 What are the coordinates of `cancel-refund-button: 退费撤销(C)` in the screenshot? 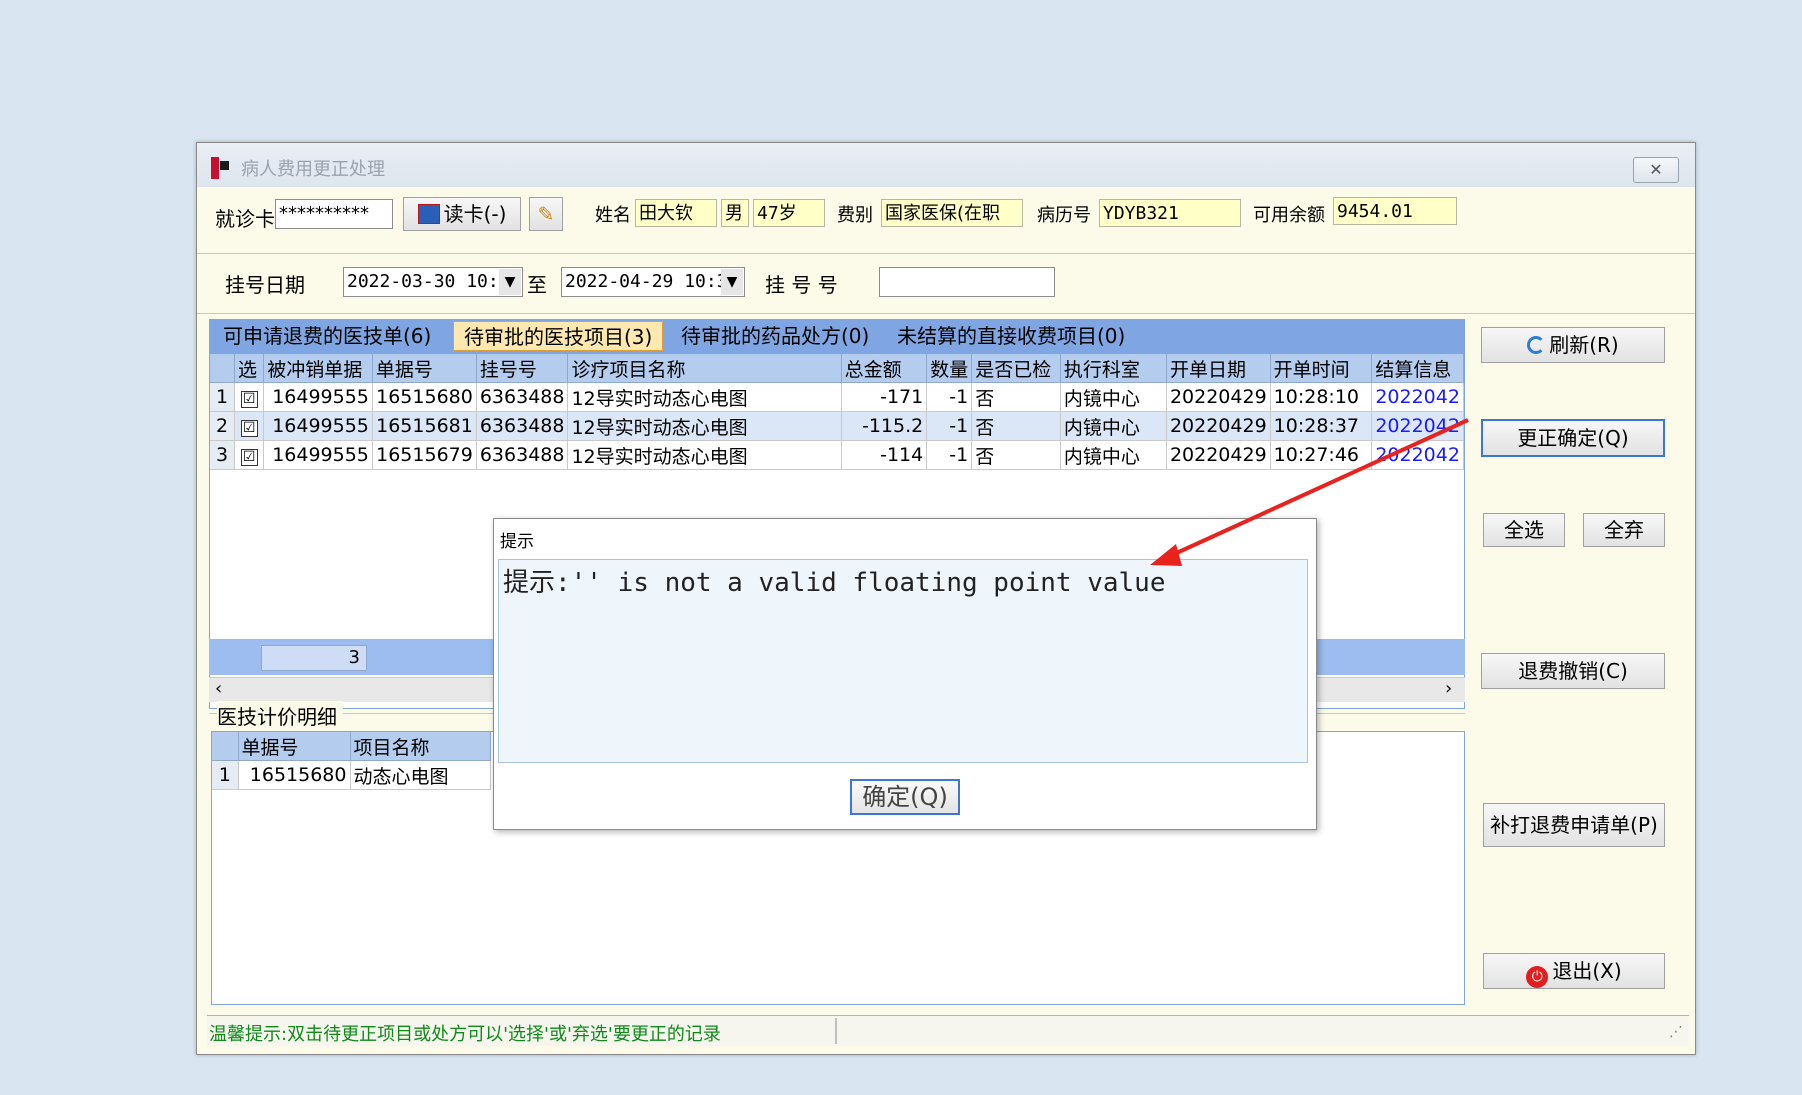 It's located at (1573, 671).